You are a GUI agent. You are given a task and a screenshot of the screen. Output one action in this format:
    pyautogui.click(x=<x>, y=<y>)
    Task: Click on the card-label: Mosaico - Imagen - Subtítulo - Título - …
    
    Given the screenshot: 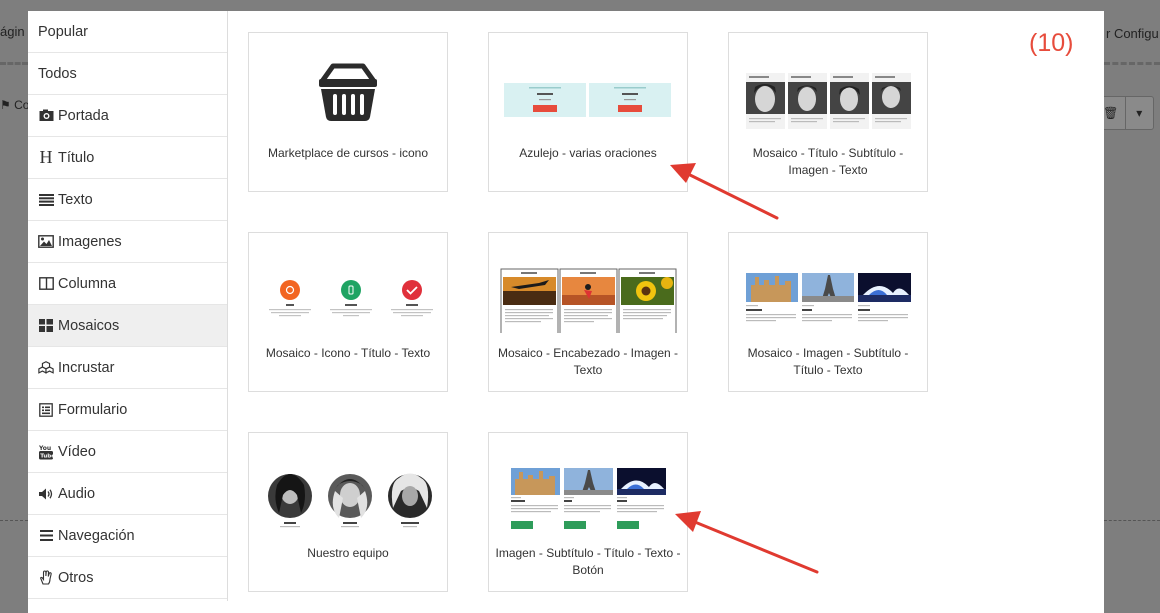 What is the action you would take?
    pyautogui.click(x=828, y=361)
    